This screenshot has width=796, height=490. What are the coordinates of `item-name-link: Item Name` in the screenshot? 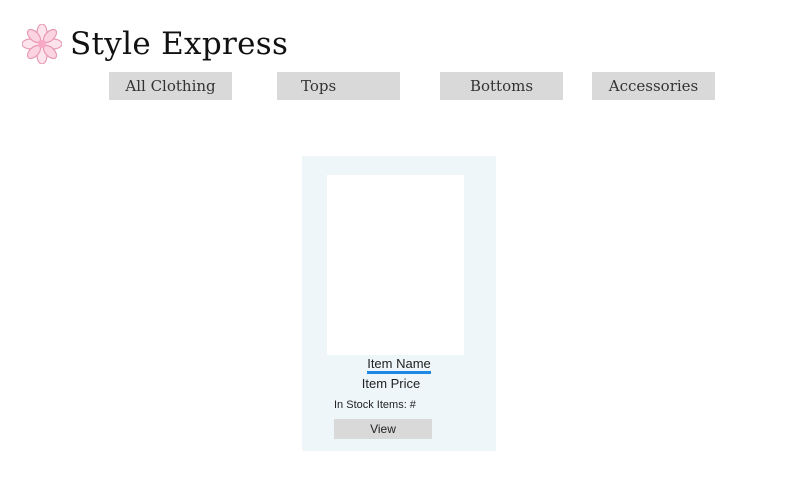 It's located at (399, 365).